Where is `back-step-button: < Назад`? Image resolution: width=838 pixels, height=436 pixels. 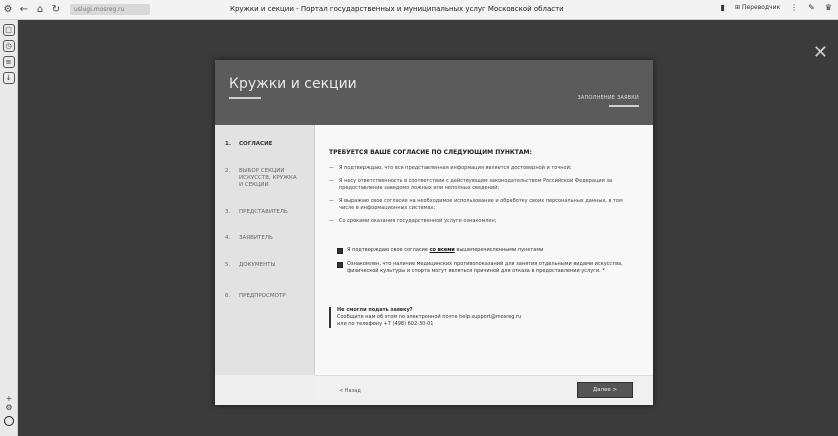
back-step-button: < Назад is located at coordinates (364, 391).